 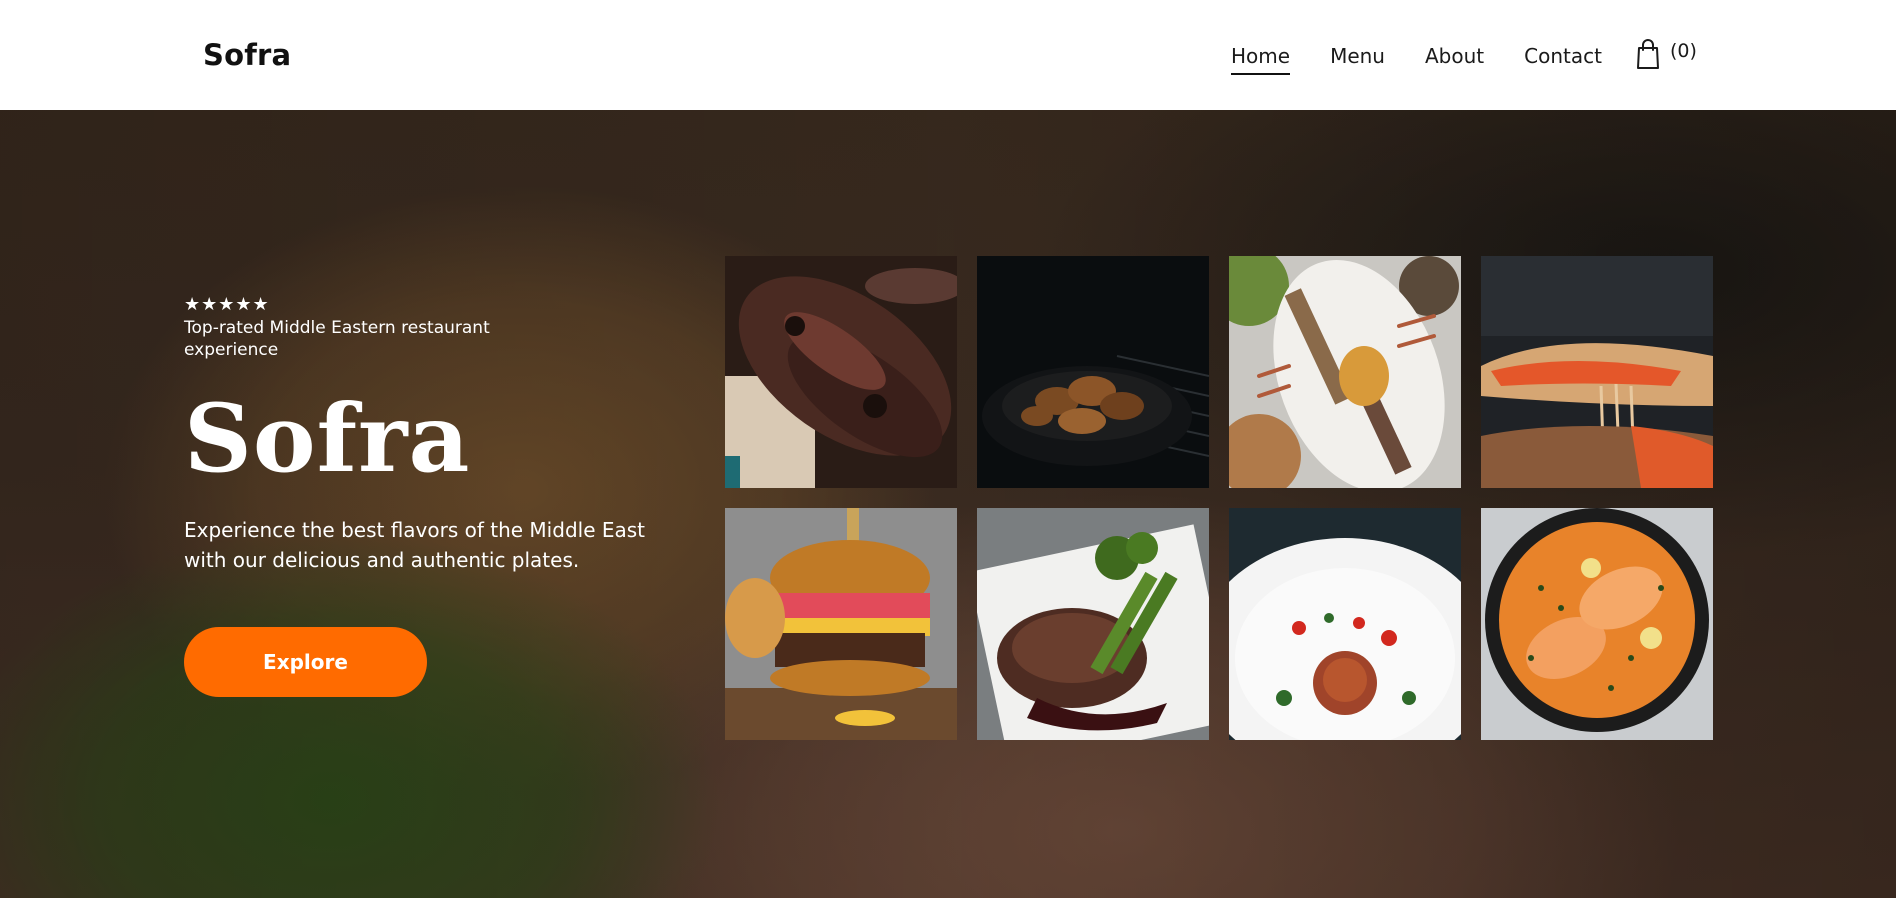 What do you see at coordinates (1261, 59) in the screenshot?
I see `nav-home-link: Home` at bounding box center [1261, 59].